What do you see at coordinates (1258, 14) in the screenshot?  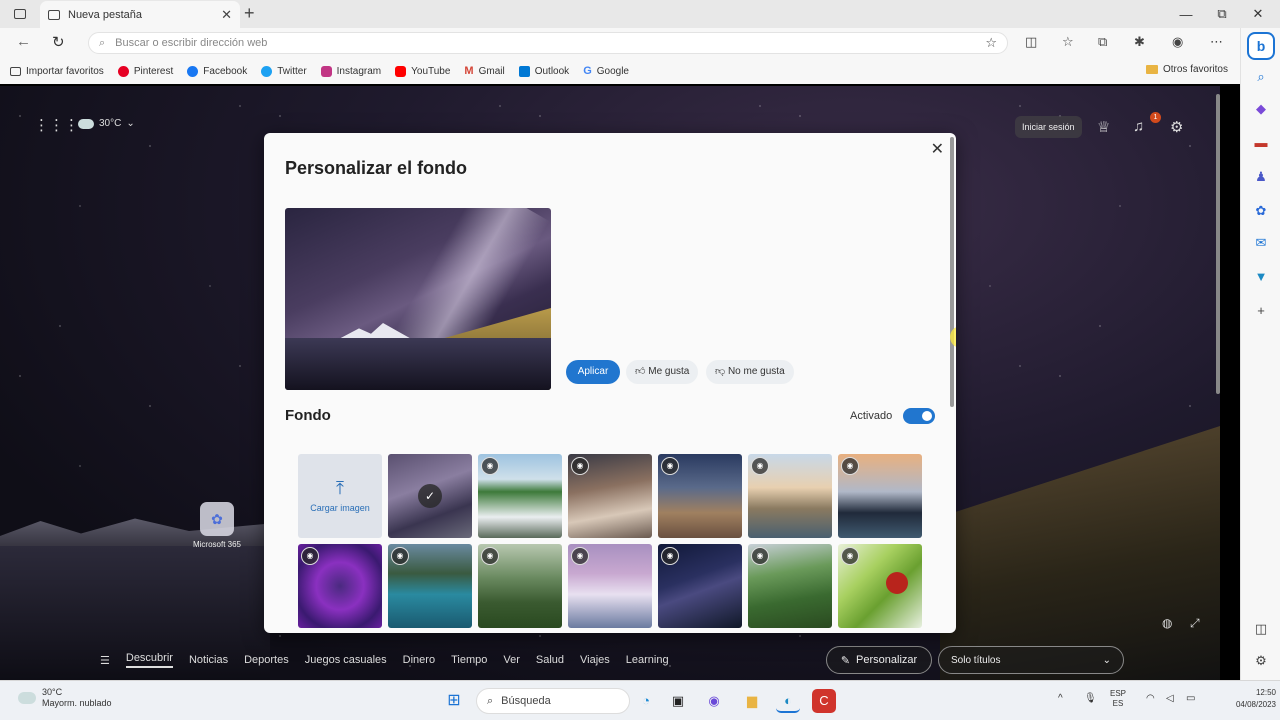 I see `close-window-button: ✕` at bounding box center [1258, 14].